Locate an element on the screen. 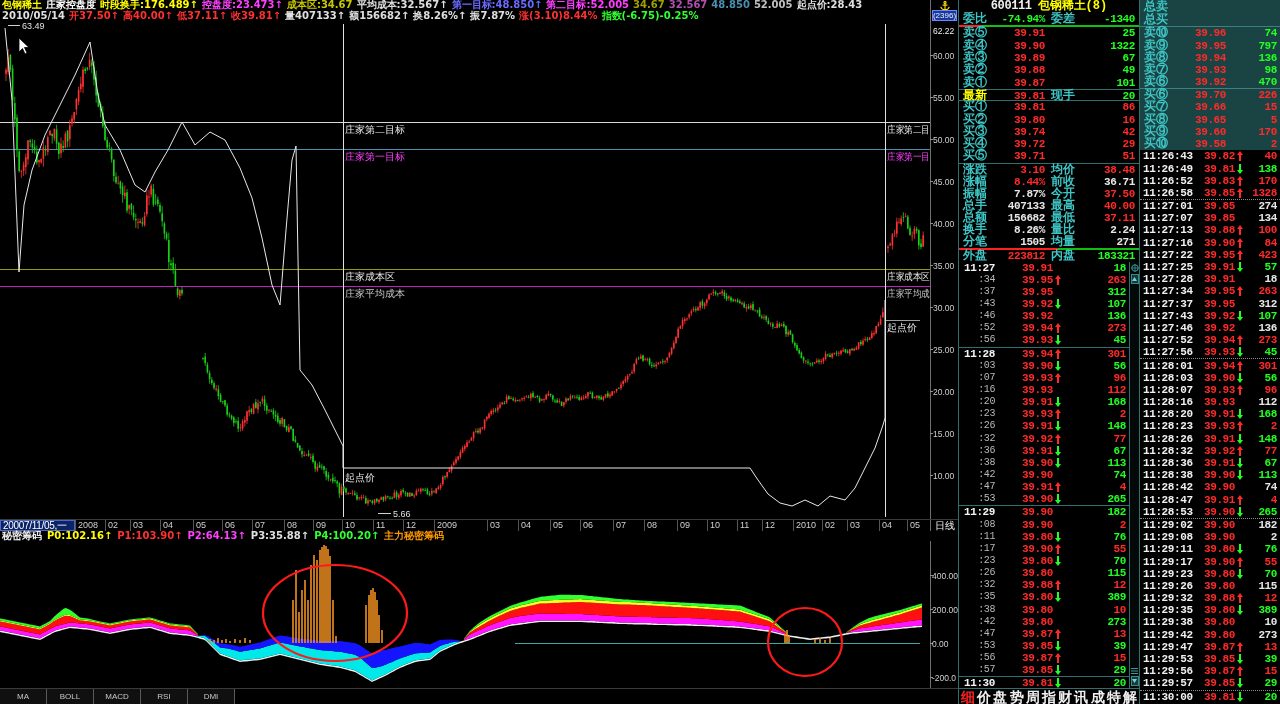  scroll-down-button is located at coordinates (1134, 680).